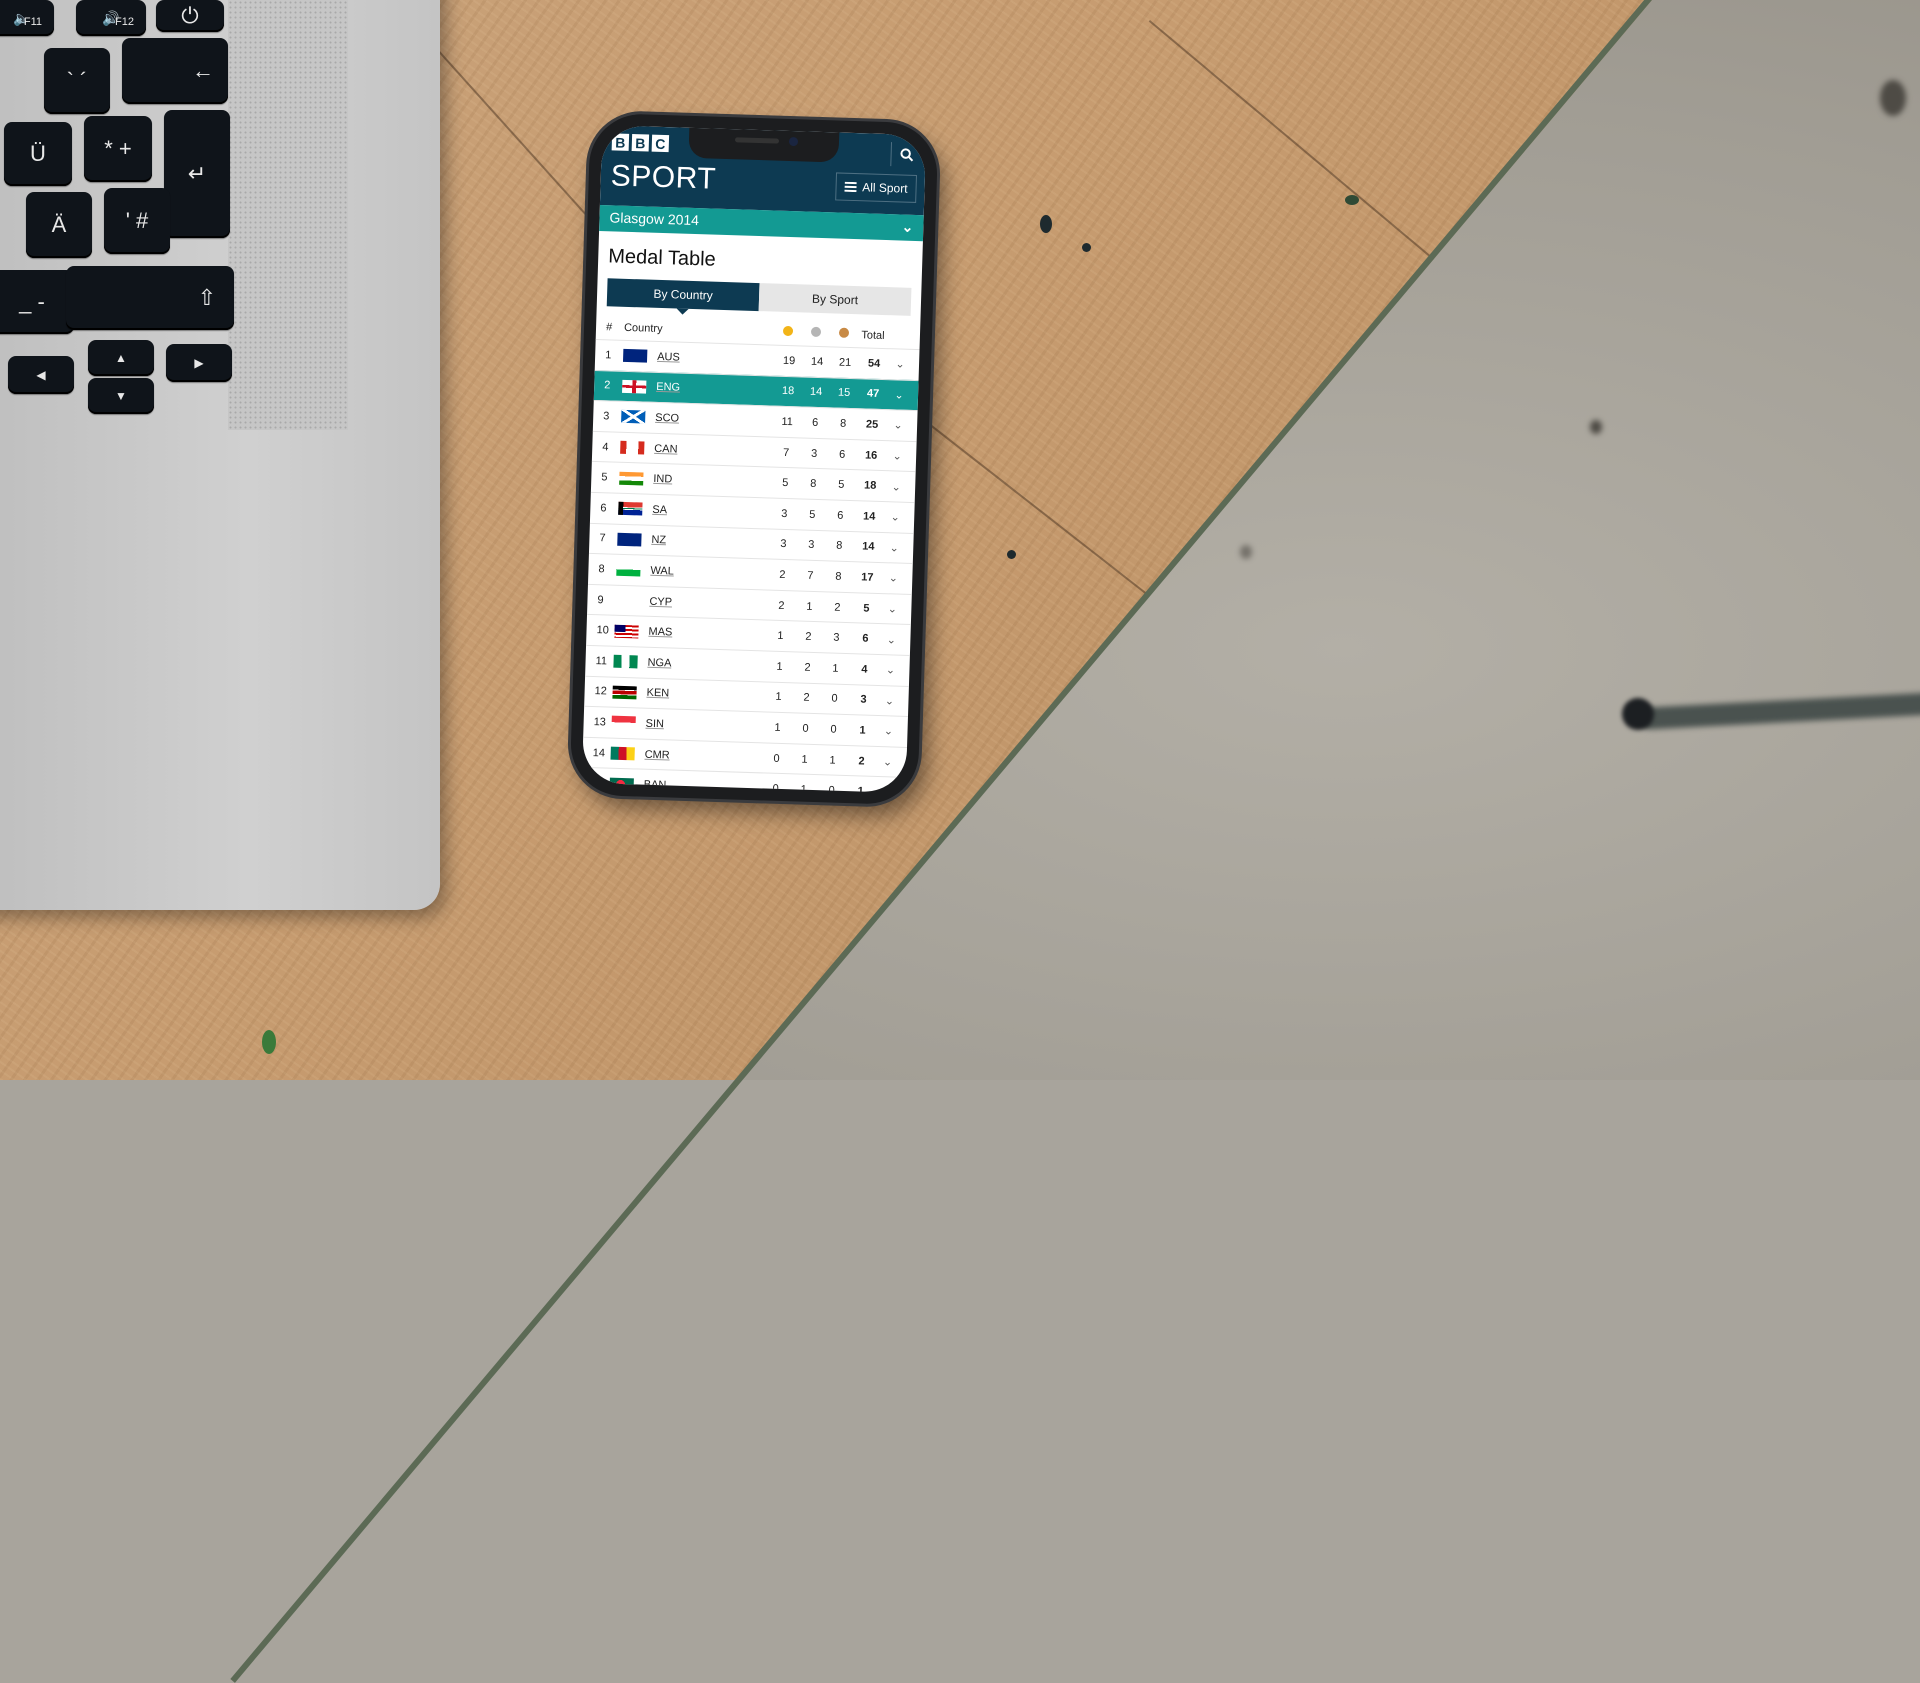  What do you see at coordinates (601, 661) in the screenshot?
I see `rank-cell: 11` at bounding box center [601, 661].